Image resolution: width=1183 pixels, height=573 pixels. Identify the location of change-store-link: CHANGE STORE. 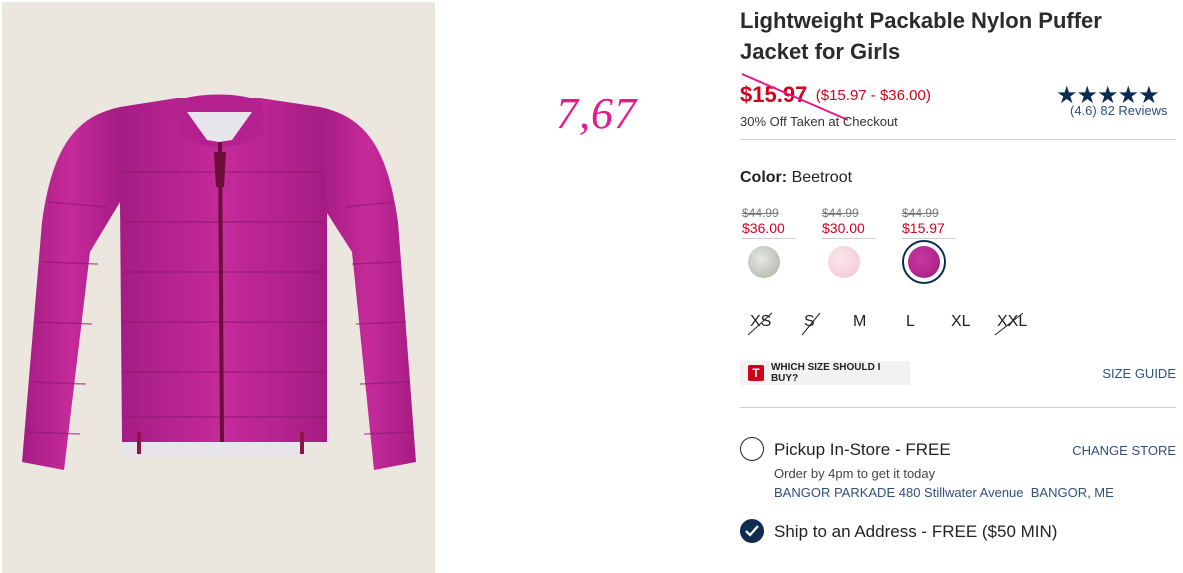
(1124, 450).